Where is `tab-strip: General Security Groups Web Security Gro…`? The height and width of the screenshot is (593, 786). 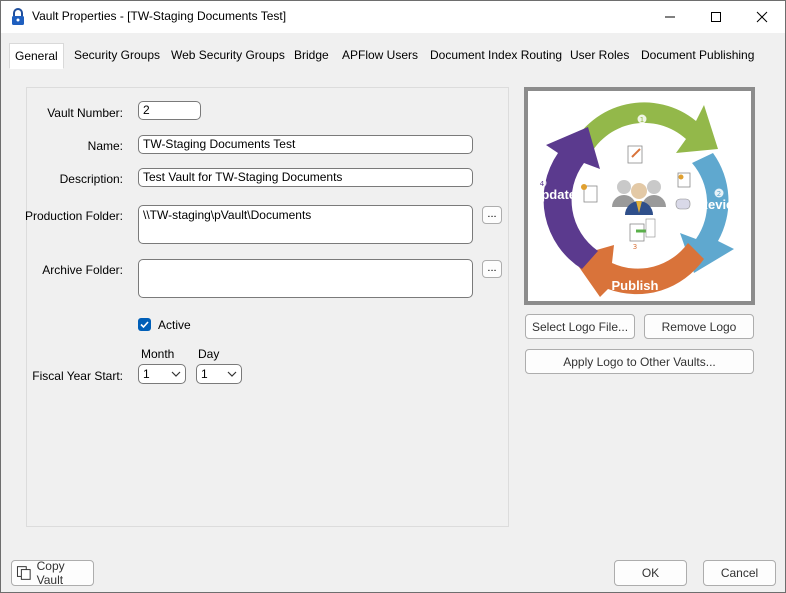 tab-strip: General Security Groups Web Security Gro… is located at coordinates (393, 56).